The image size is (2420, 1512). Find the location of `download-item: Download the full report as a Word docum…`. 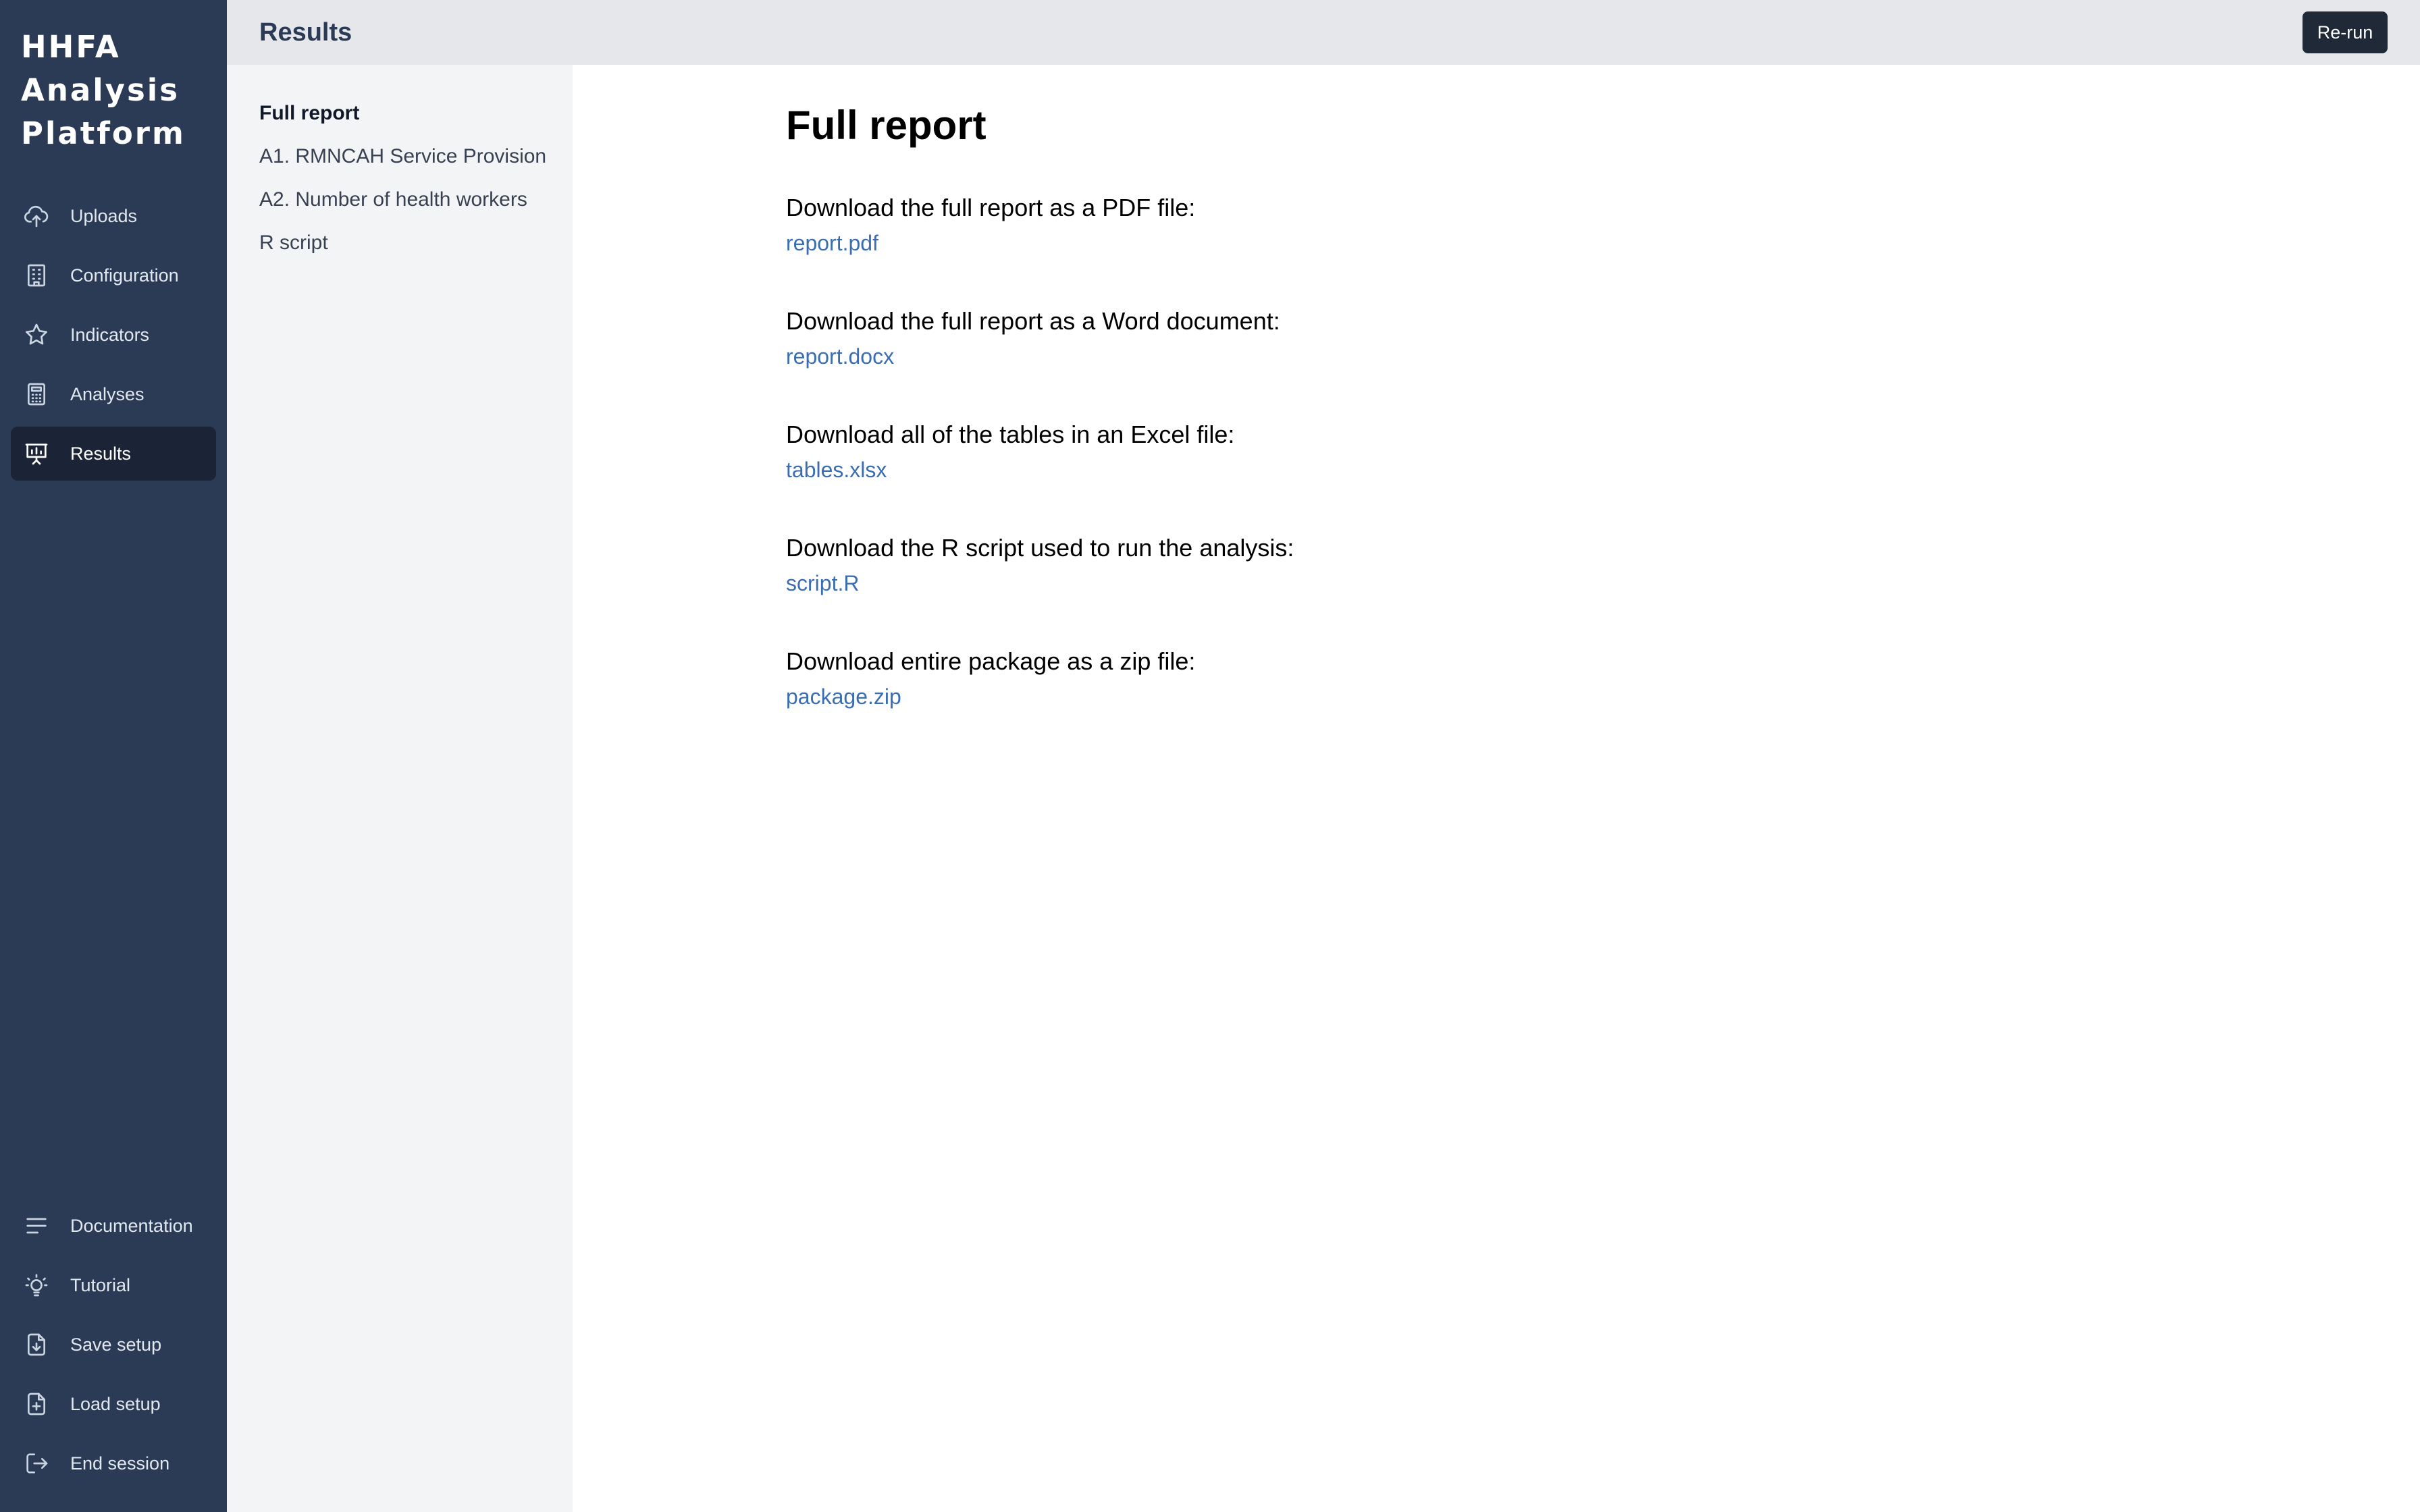

download-item: Download the full report as a Word docum… is located at coordinates (1033, 338).